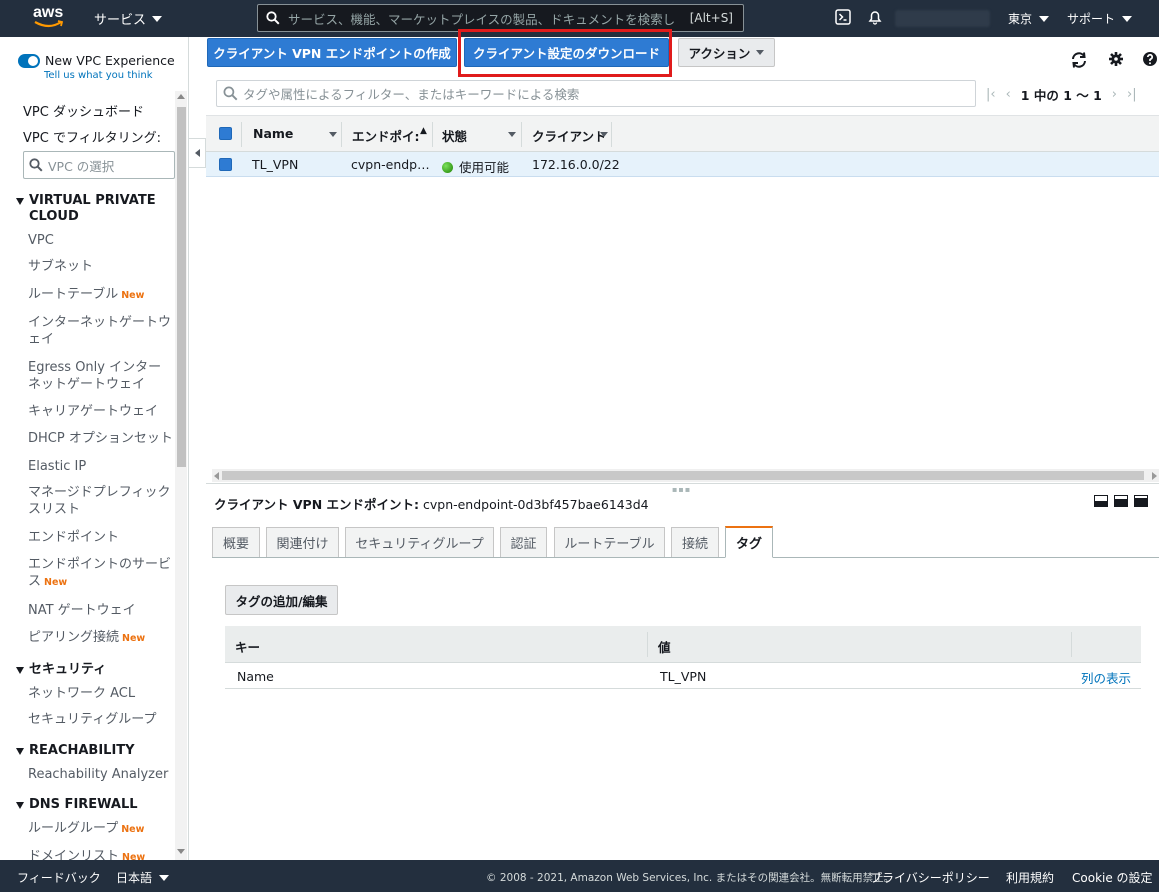 The height and width of the screenshot is (892, 1159). Describe the element at coordinates (535, 504) in the screenshot. I see `detail-title-value: cvpn-endpoint-0d3bf457bae6143d4` at that location.